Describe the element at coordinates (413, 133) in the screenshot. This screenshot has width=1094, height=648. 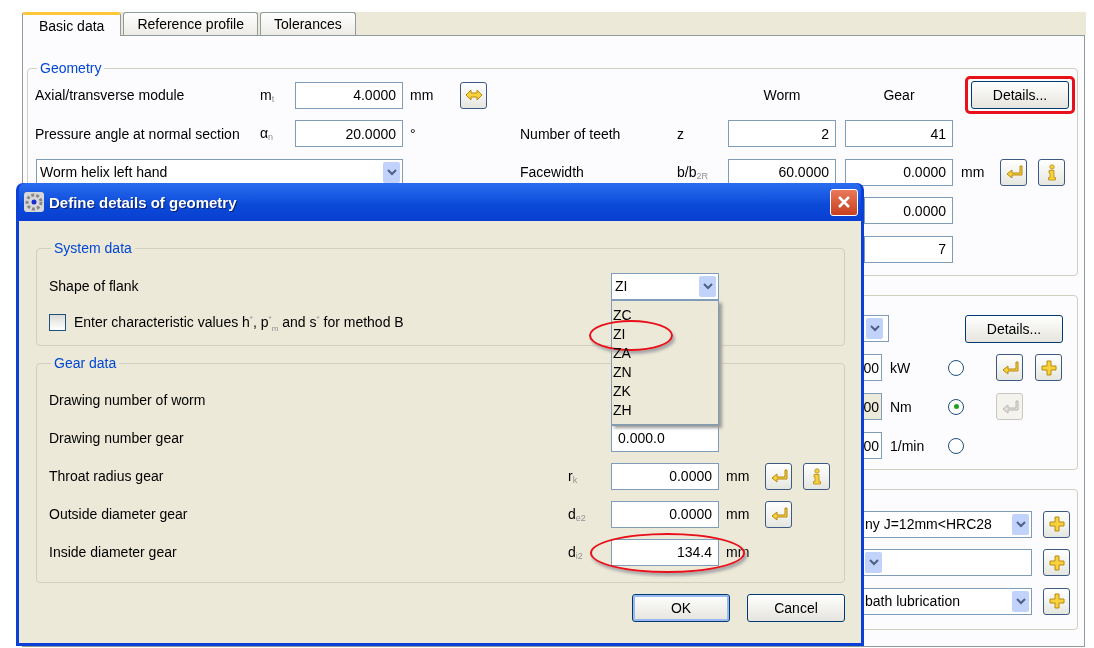
I see `unit-label: °` at that location.